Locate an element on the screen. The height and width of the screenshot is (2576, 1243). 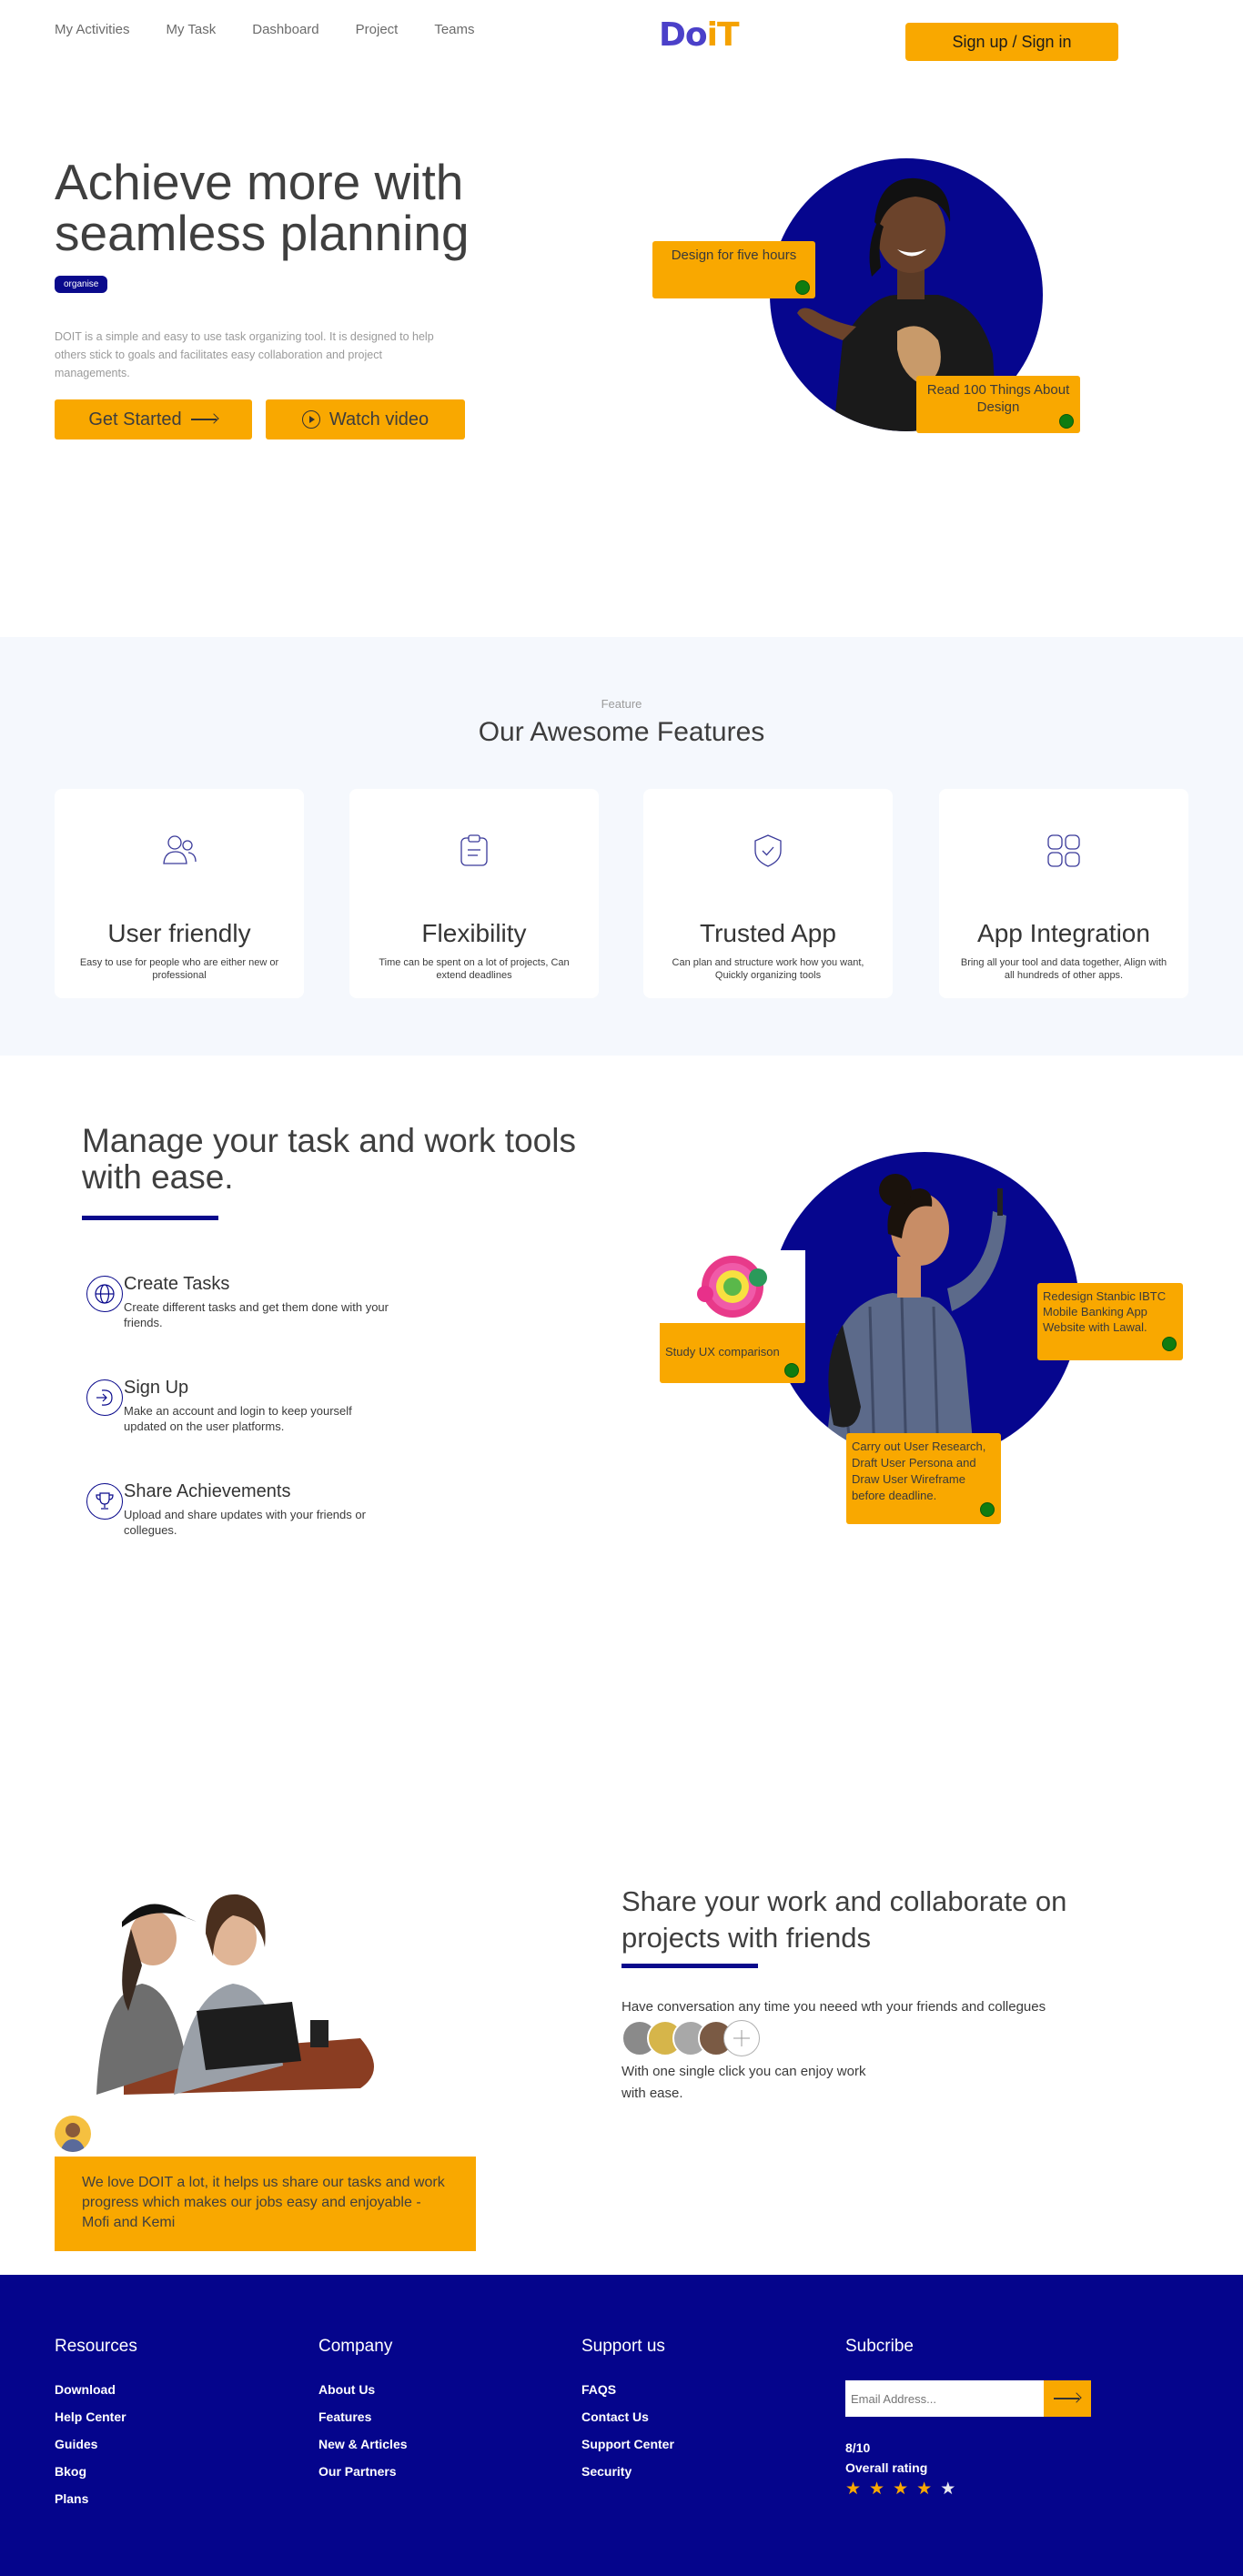
subscribe-button is located at coordinates (1067, 2398).